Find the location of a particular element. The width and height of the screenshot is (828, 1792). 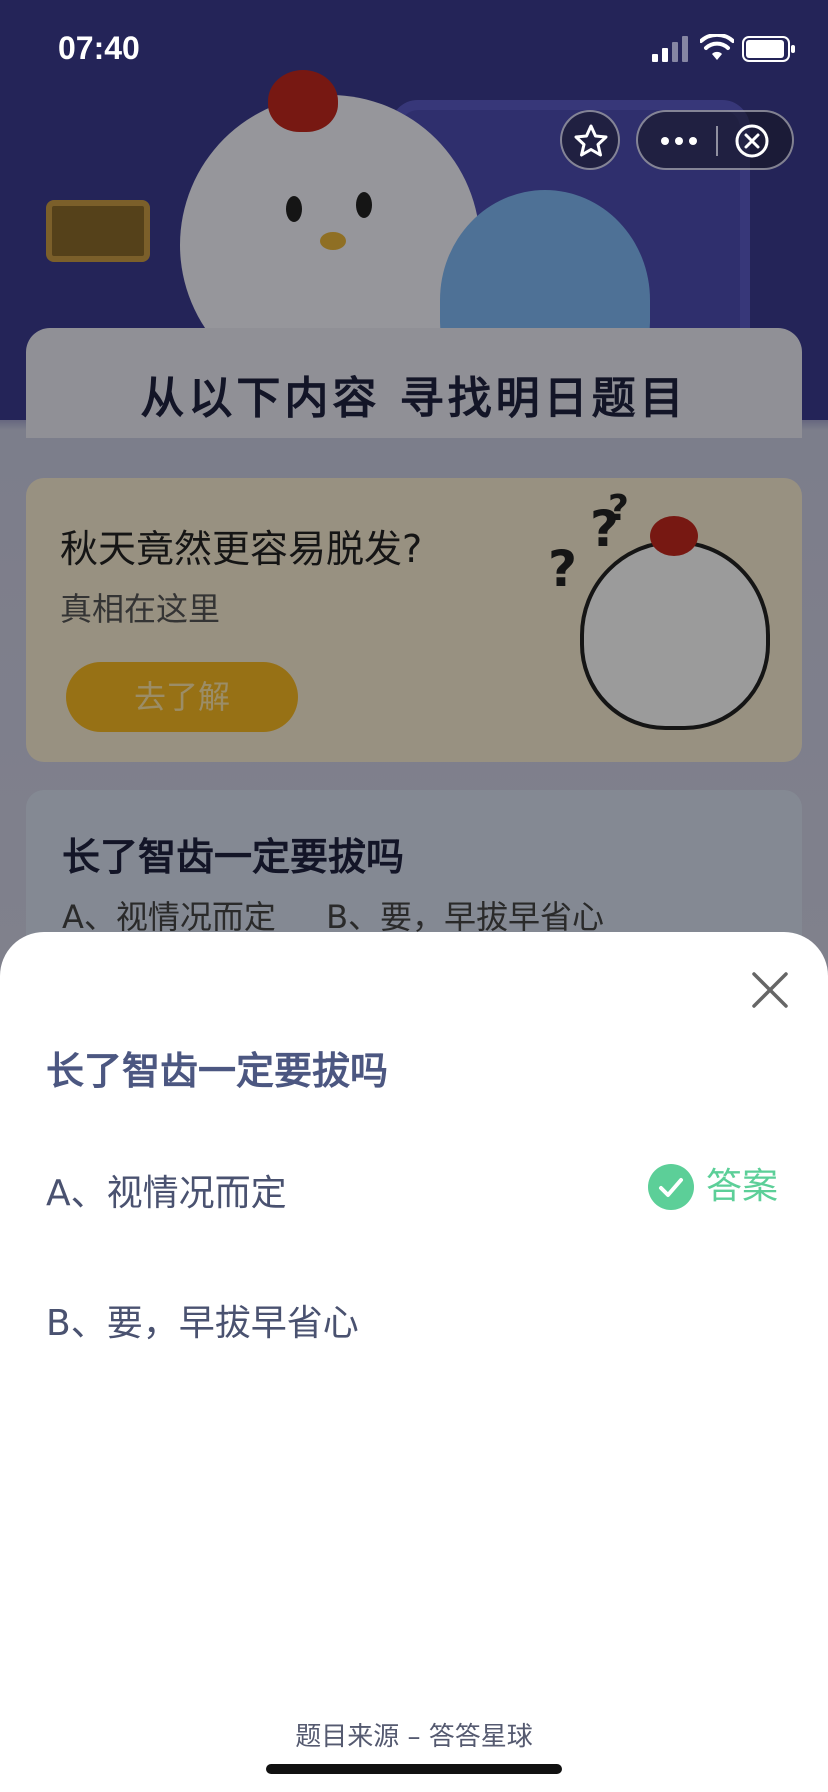

battery-icon is located at coordinates (768, 49).